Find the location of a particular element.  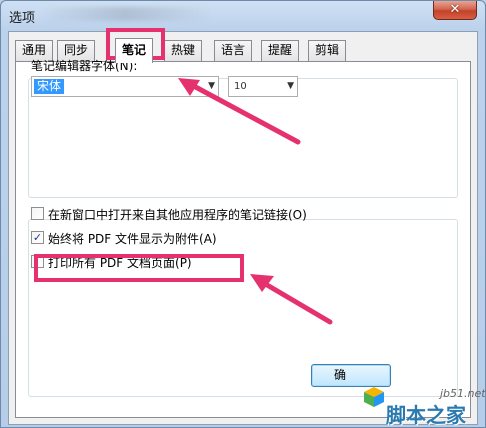

tab-notes: 笔记 is located at coordinates (134, 50).